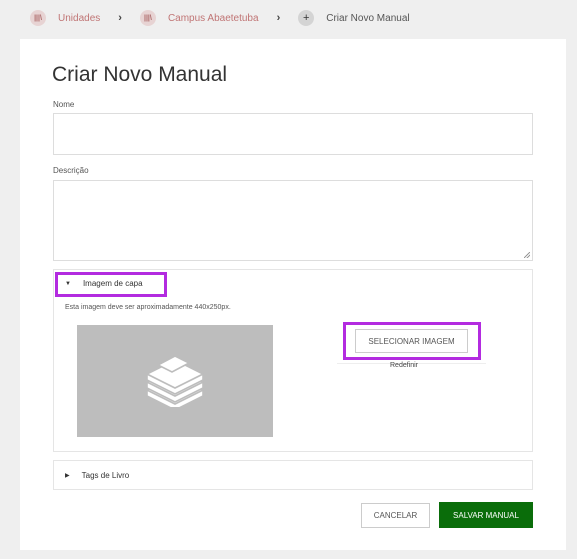  Describe the element at coordinates (105, 475) in the screenshot. I see `book-tags-toggle-label: Tags de Livro` at that location.